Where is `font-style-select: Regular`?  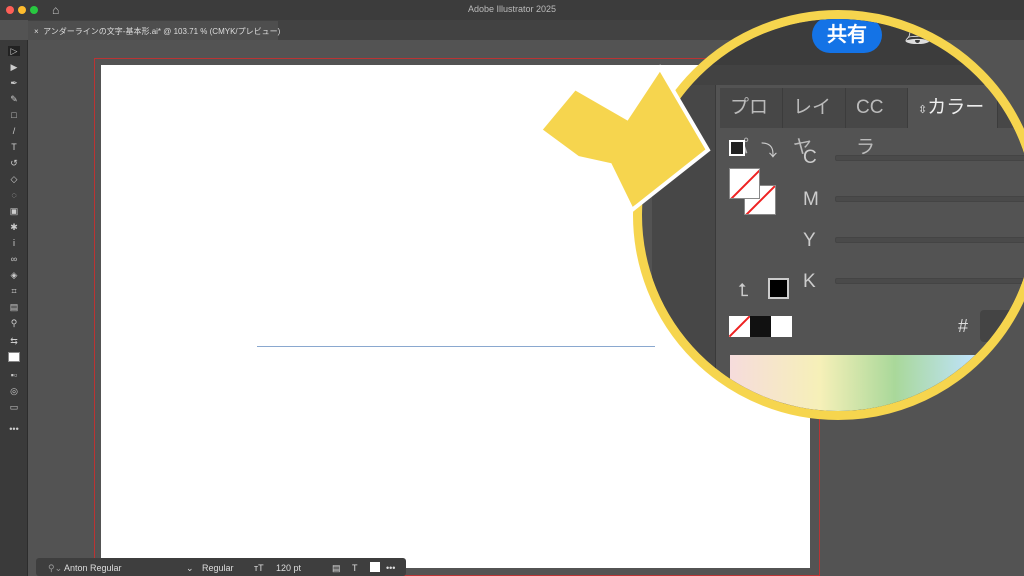
font-style-select: Regular is located at coordinates (218, 568).